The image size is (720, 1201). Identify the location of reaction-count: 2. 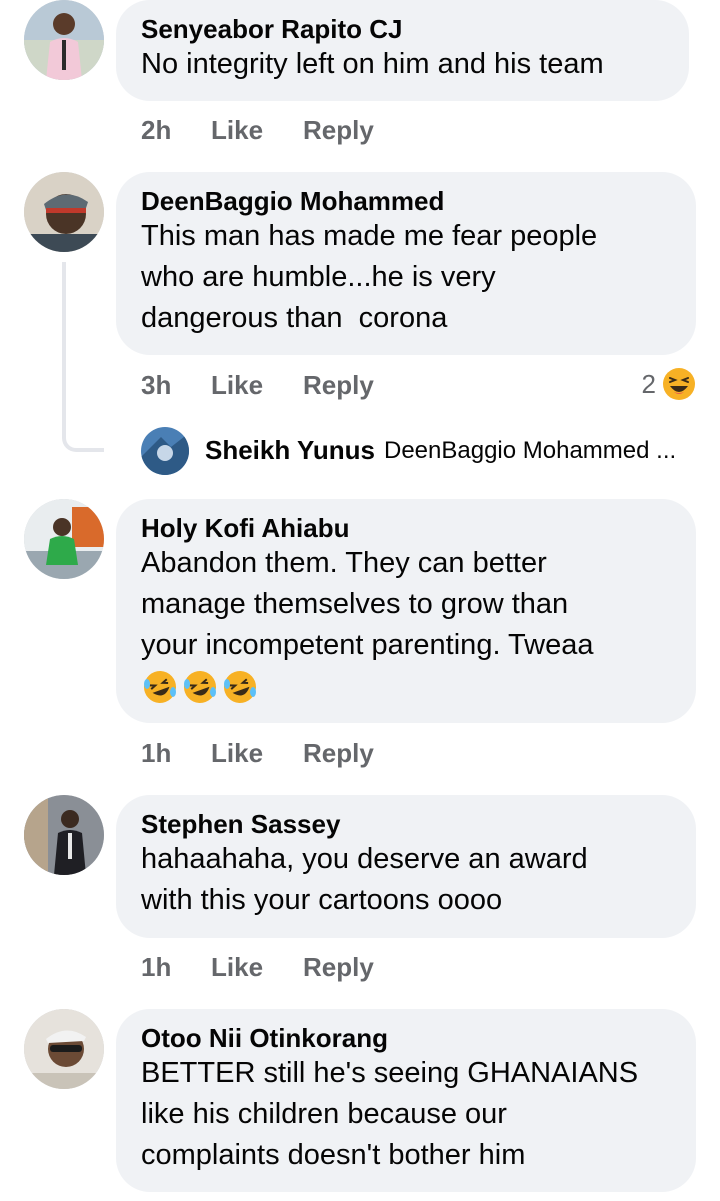
(669, 384).